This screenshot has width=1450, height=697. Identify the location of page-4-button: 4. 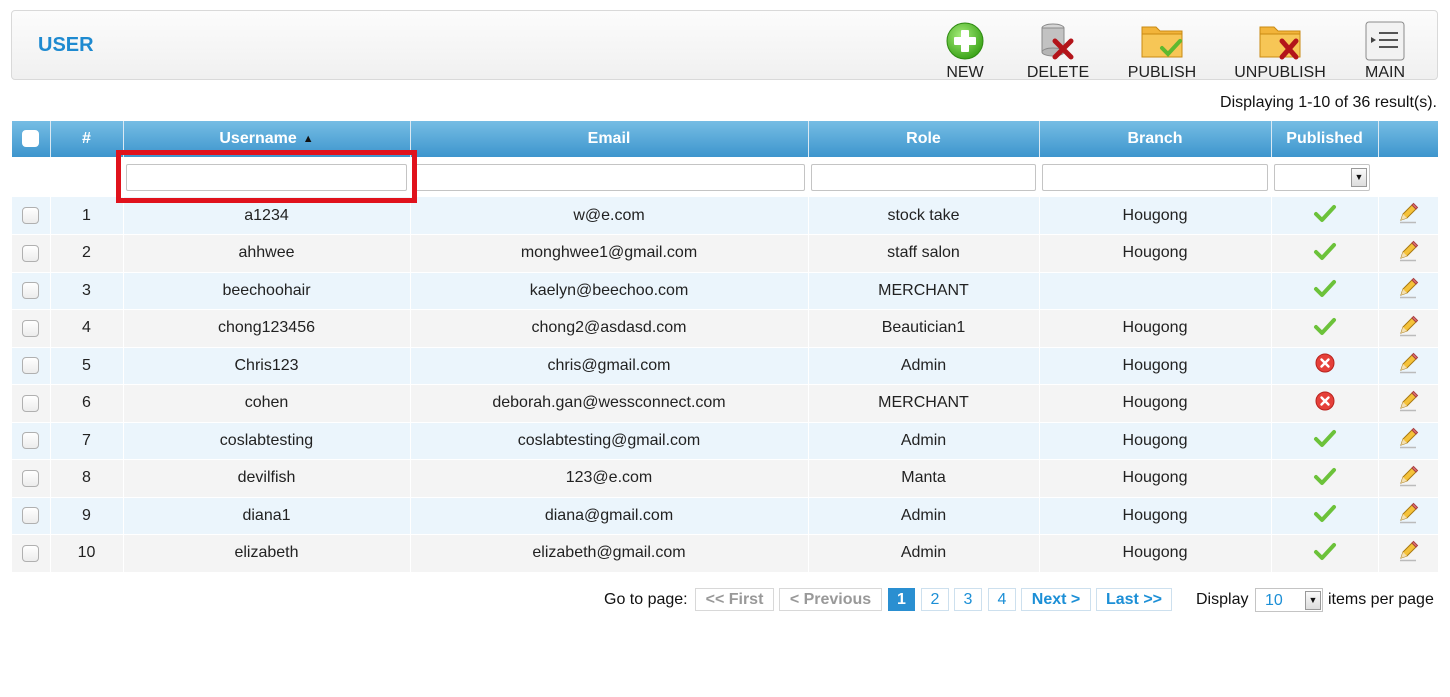
(1002, 599).